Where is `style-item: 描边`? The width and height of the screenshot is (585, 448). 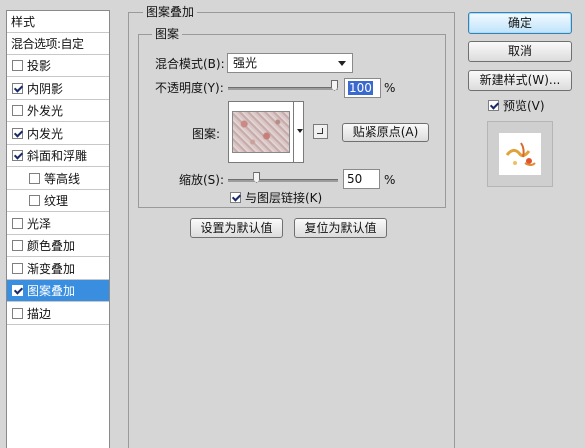 style-item: 描边 is located at coordinates (58, 314).